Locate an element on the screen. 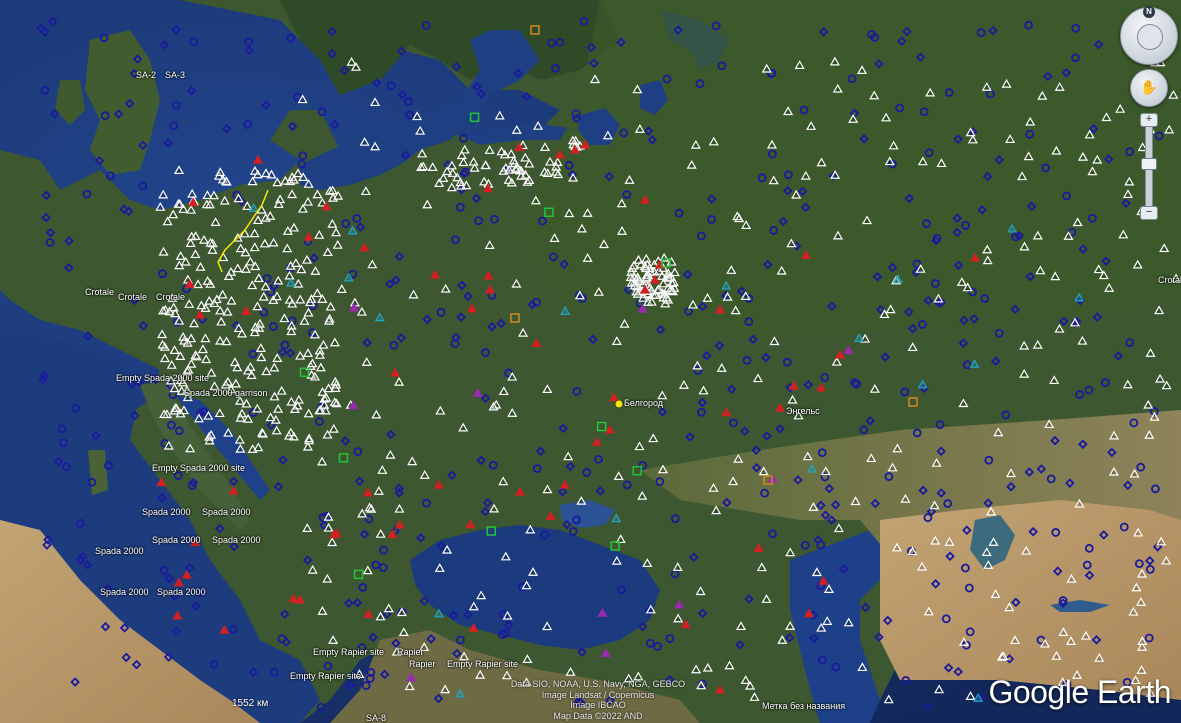 The width and height of the screenshot is (1181, 723). hand-icon: ✋ is located at coordinates (1149, 87).